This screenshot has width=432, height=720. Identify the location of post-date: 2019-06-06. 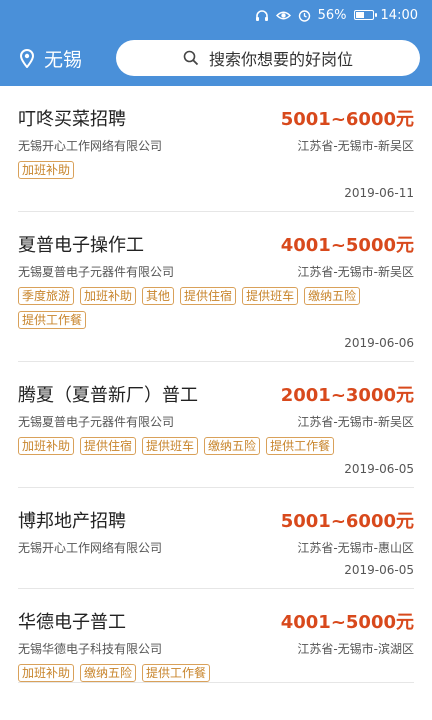
(379, 343).